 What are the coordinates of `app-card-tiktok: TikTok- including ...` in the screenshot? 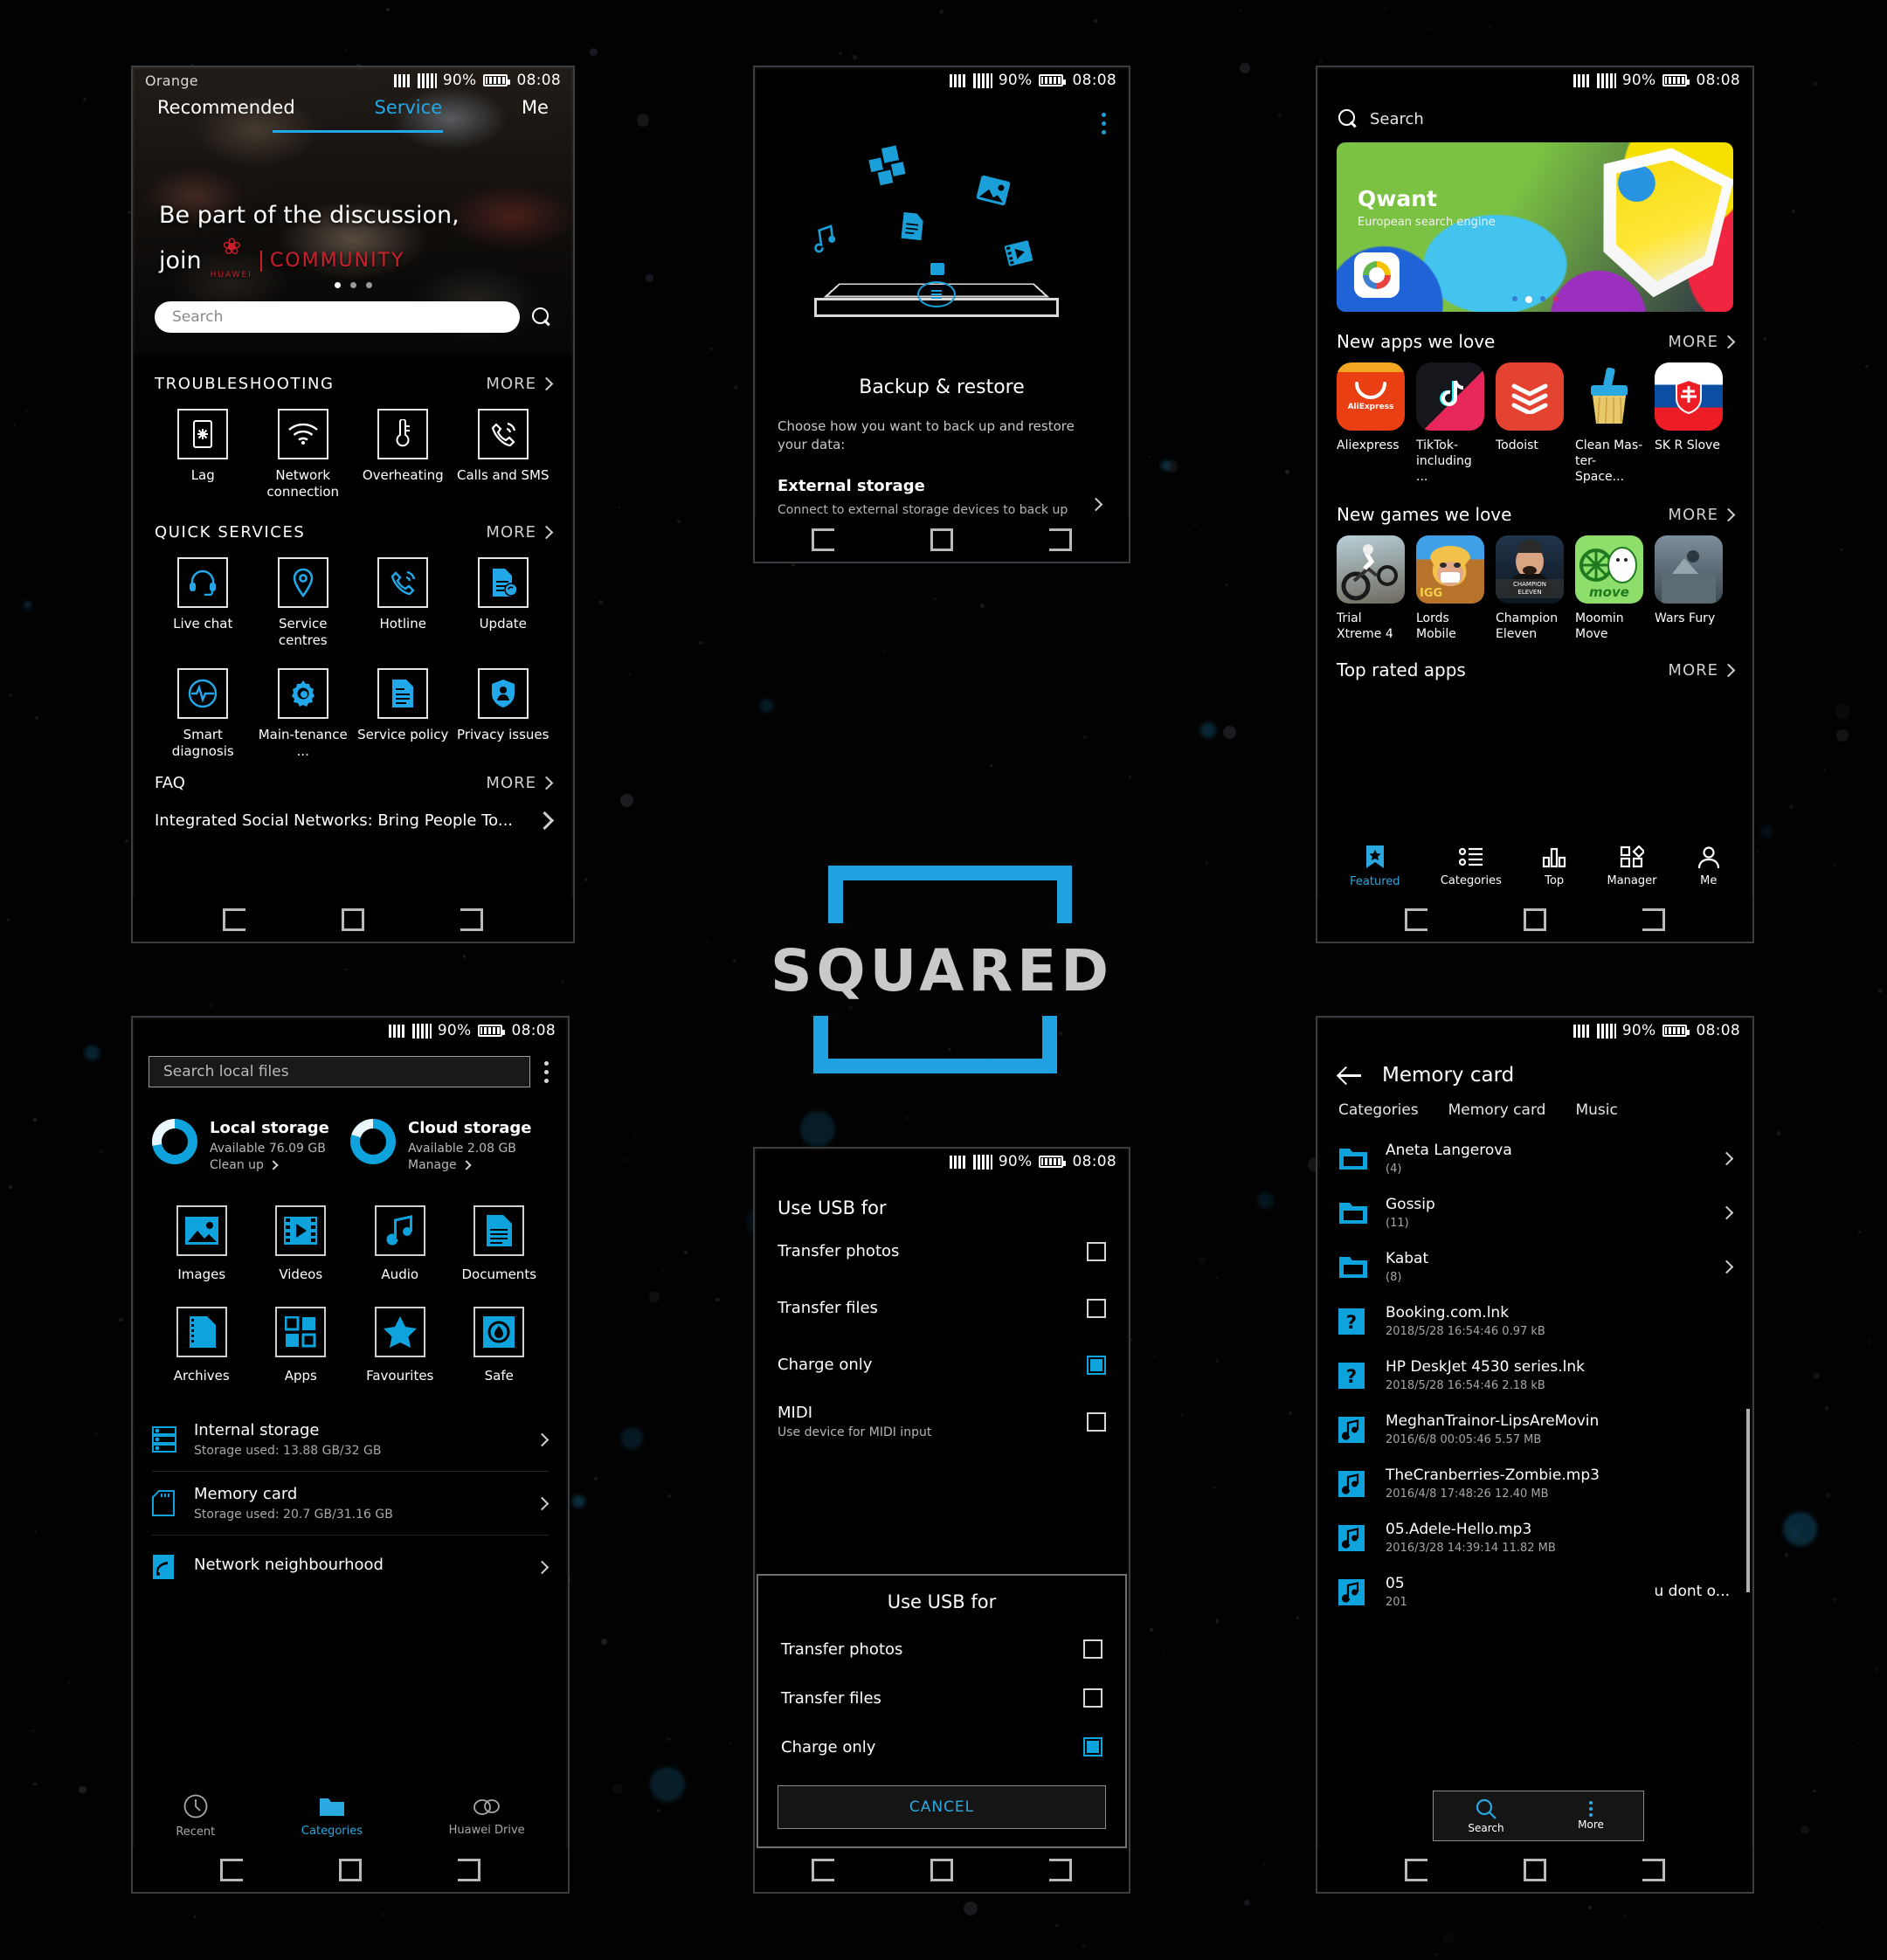 It's located at (1450, 423).